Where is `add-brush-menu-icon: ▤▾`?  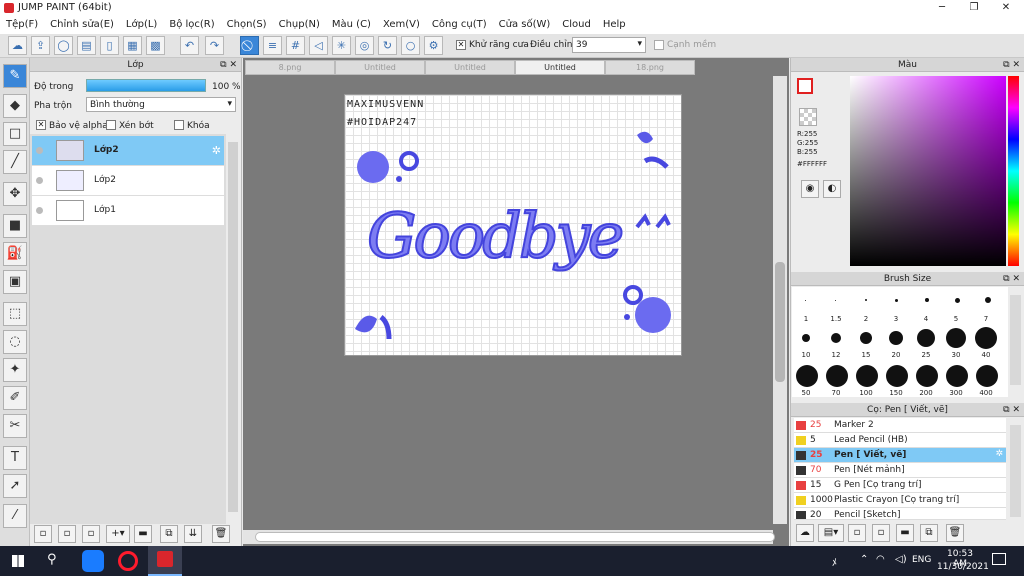
add-brush-menu-icon: ▤▾ is located at coordinates (831, 533).